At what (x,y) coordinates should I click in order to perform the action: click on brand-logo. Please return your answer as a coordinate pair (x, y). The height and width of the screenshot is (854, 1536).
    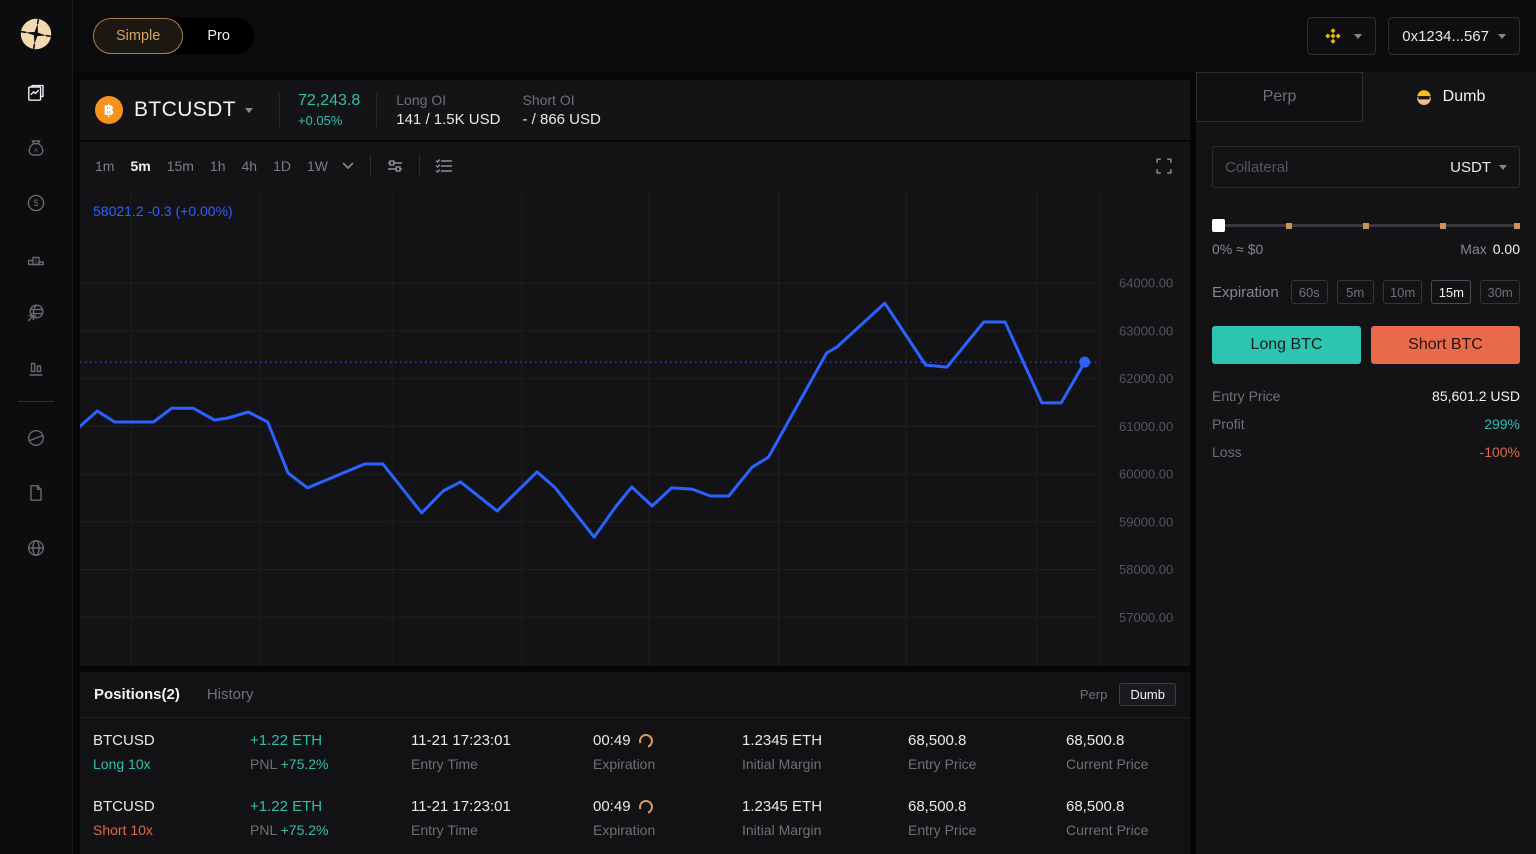
    Looking at the image, I should click on (36, 34).